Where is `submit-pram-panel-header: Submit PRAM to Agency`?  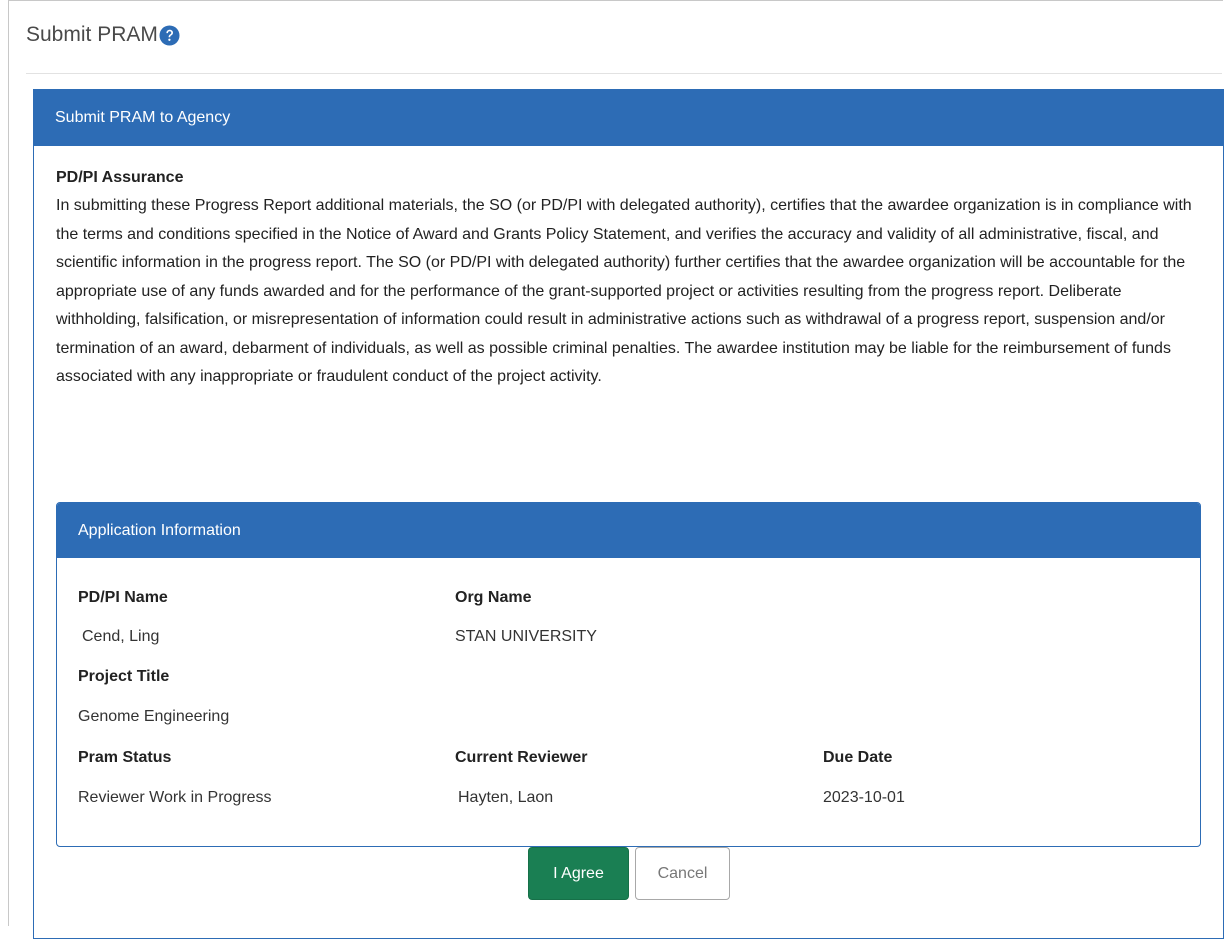 submit-pram-panel-header: Submit PRAM to Agency is located at coordinates (628, 118).